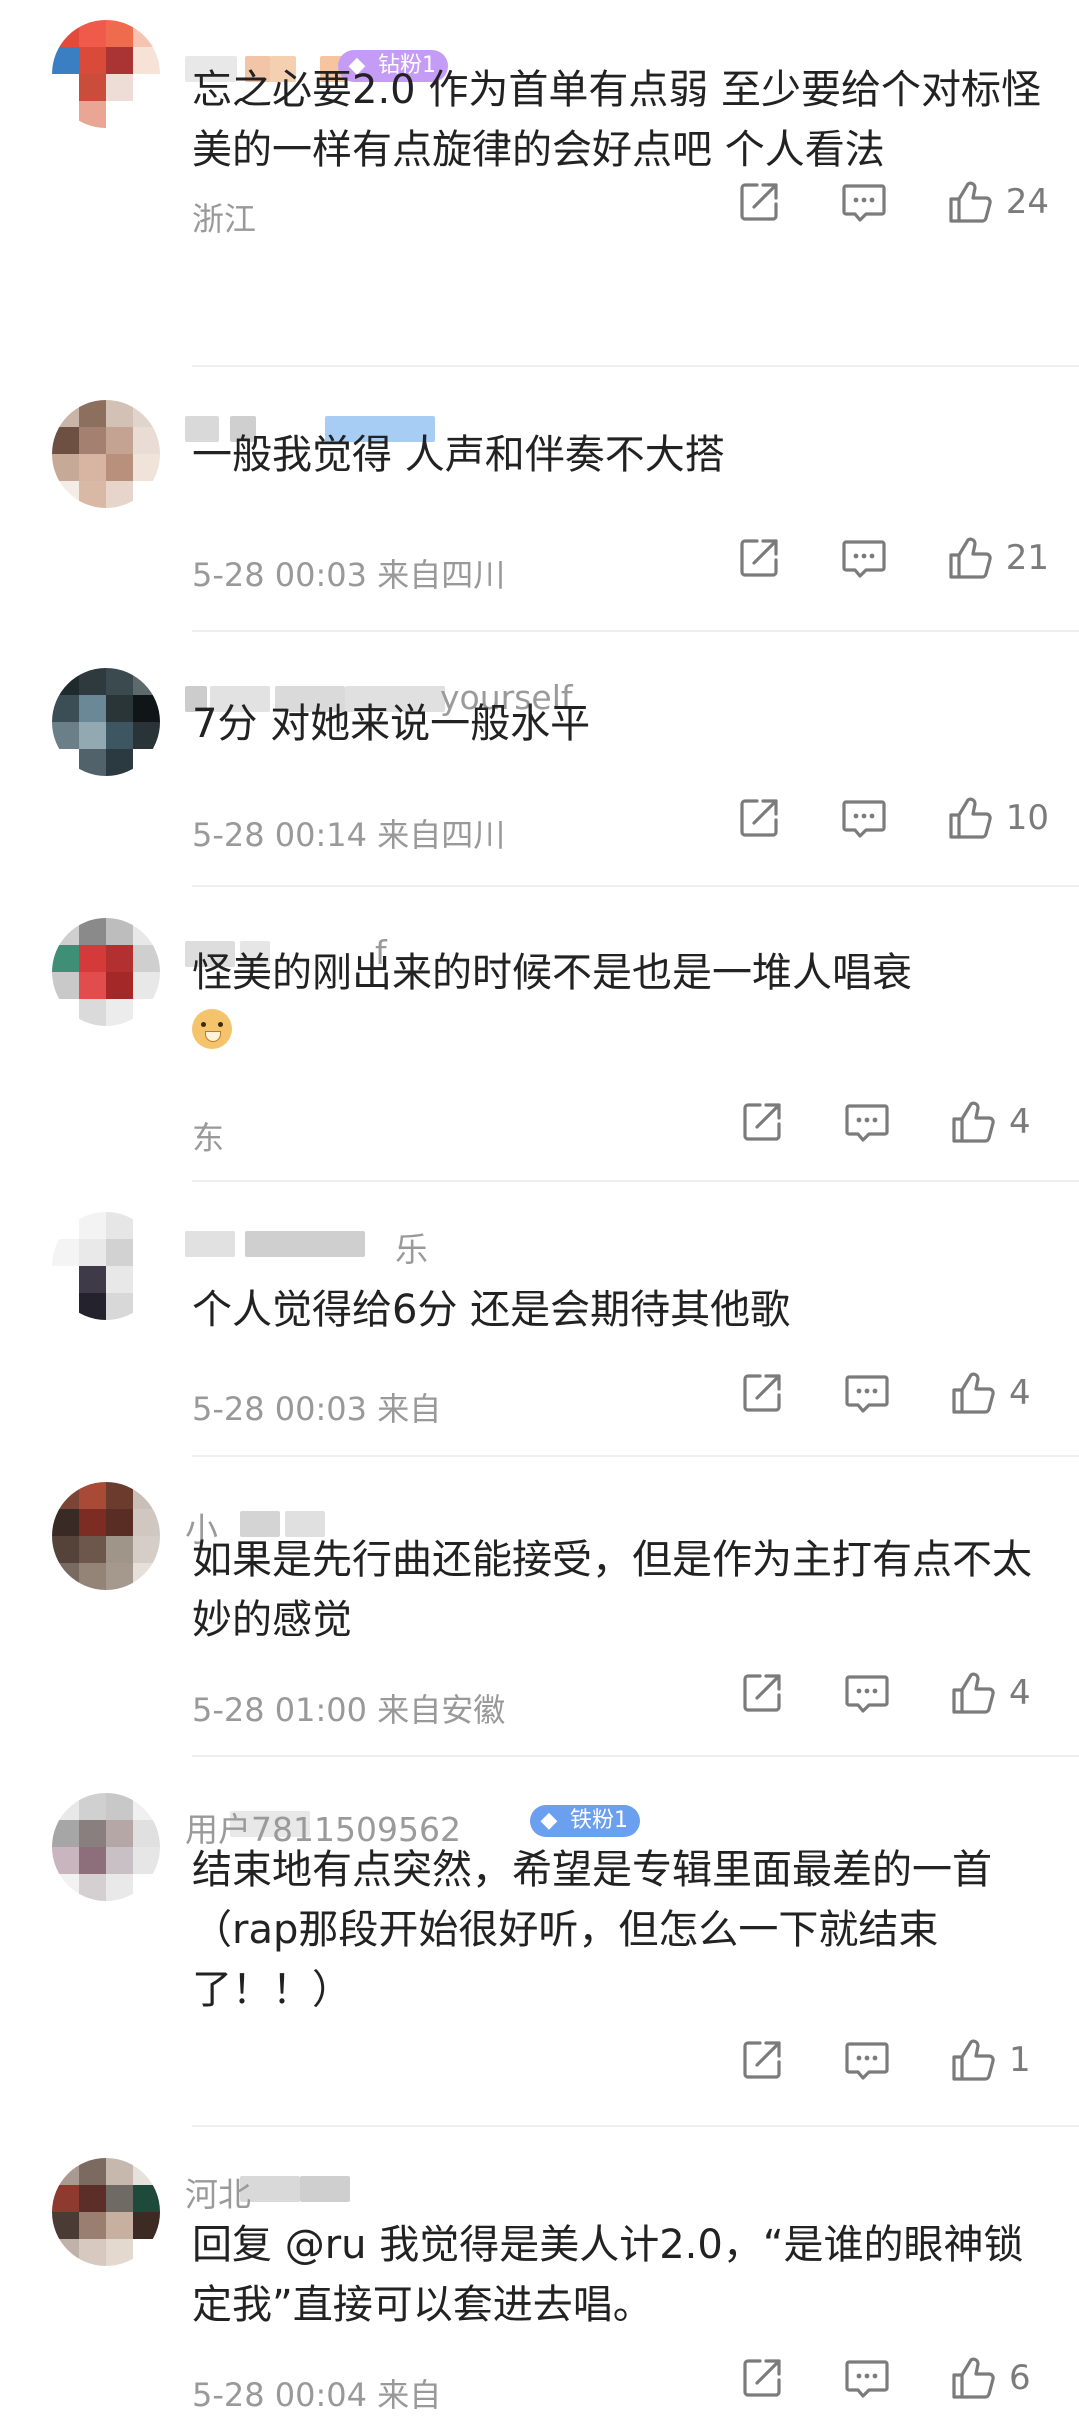  What do you see at coordinates (349, 575) in the screenshot?
I see `comment-meta: 5-28 00:03 来自四川` at bounding box center [349, 575].